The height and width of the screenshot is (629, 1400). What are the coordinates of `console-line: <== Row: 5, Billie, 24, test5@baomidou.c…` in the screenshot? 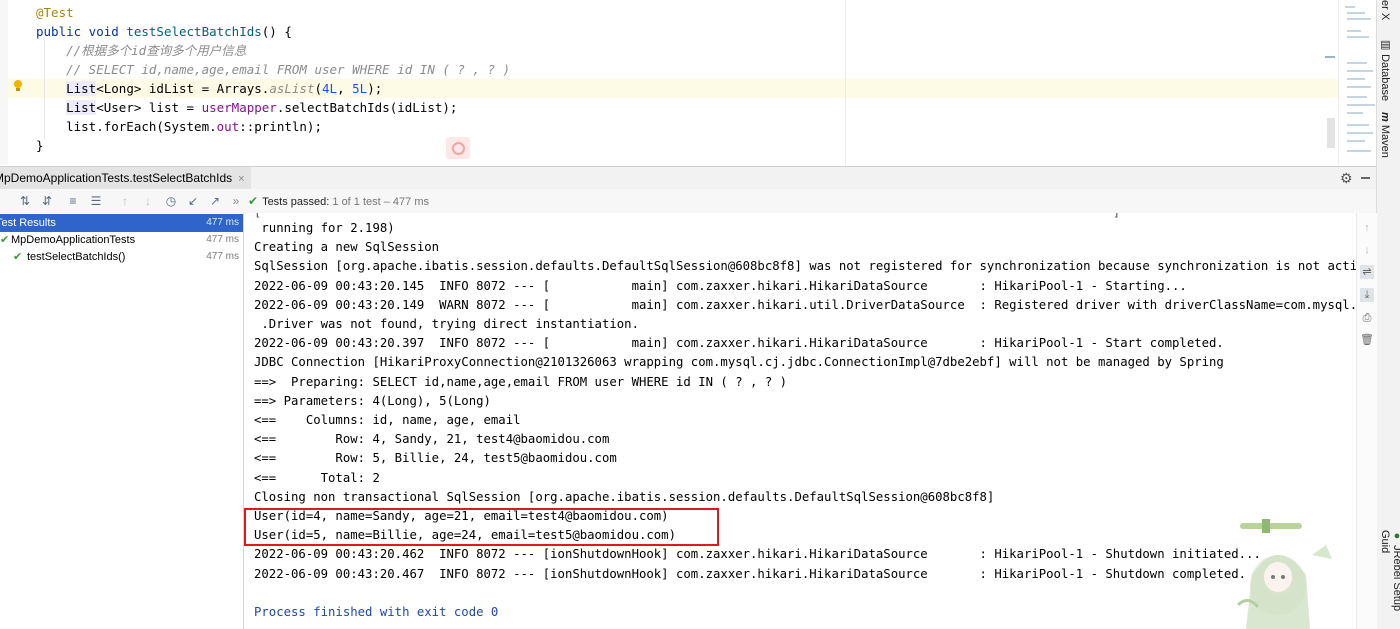 It's located at (435, 458).